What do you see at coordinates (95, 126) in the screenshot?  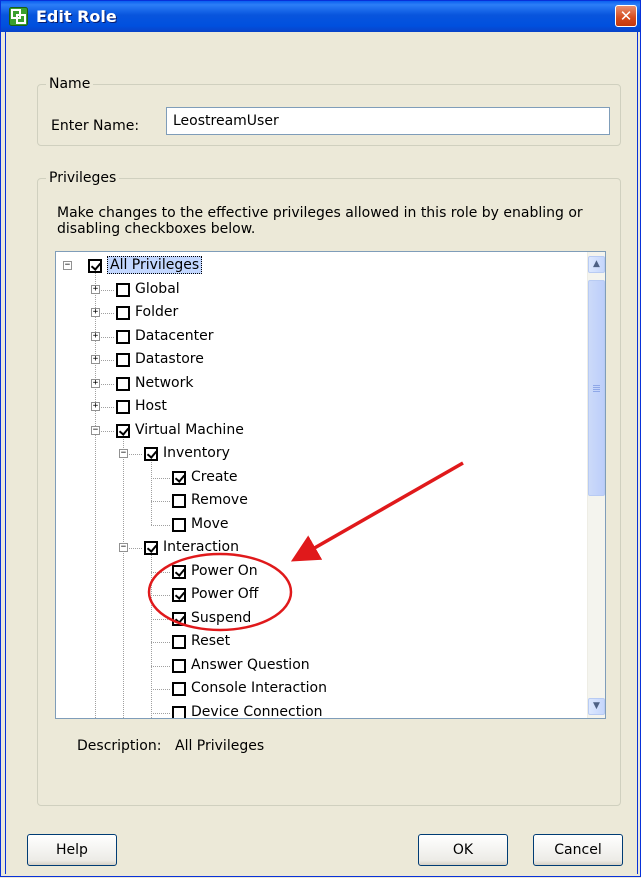 I see `enter-name-label: Enter Name:` at bounding box center [95, 126].